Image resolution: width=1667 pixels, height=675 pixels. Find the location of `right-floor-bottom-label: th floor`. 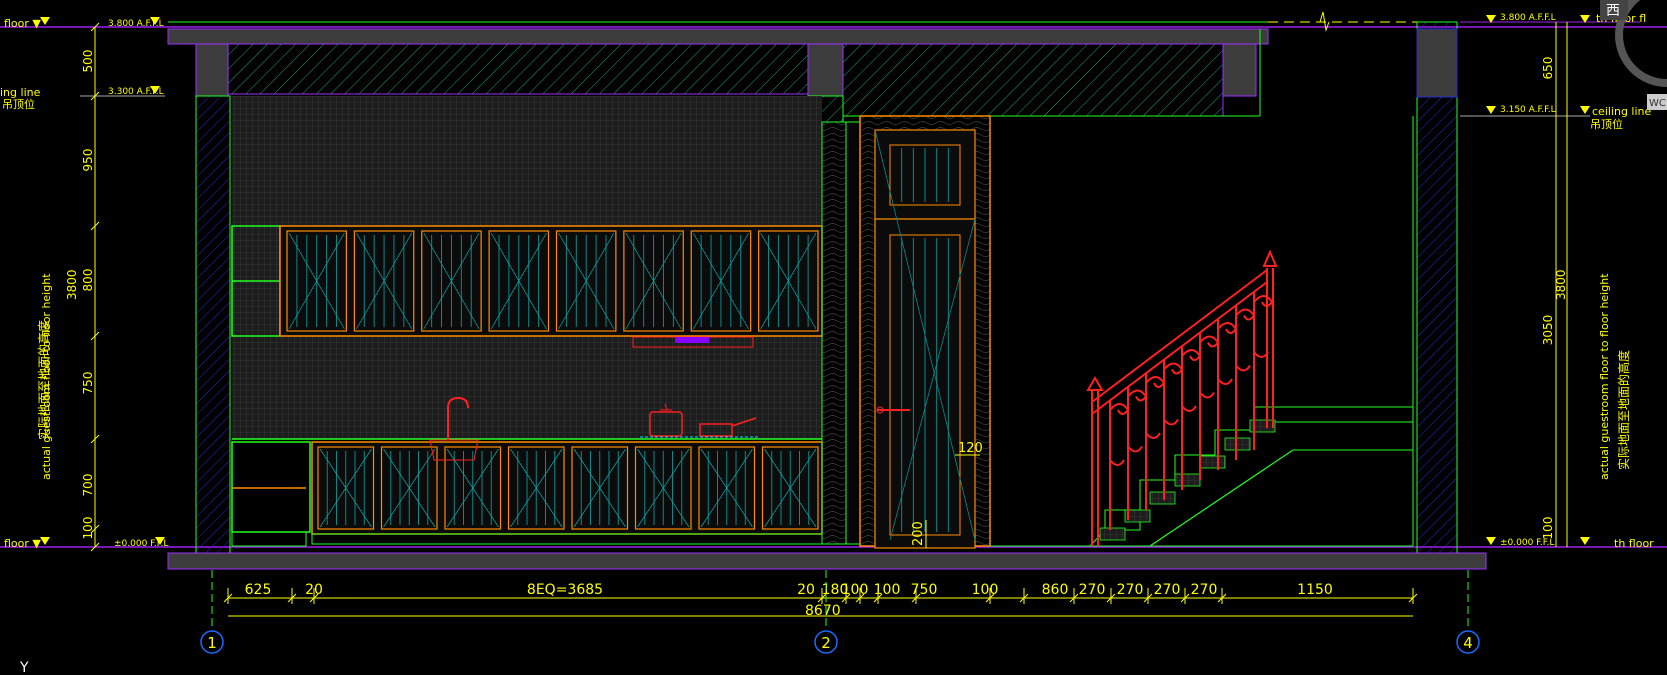

right-floor-bottom-label: th floor is located at coordinates (1634, 543).